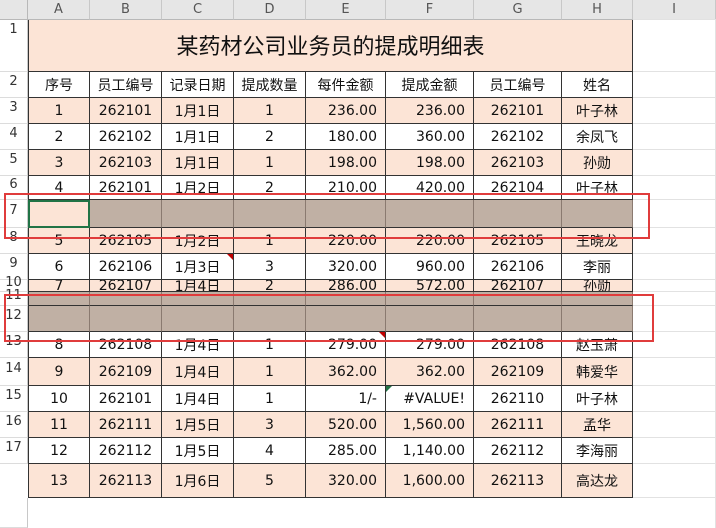  Describe the element at coordinates (430, 10) in the screenshot. I see `column-header-f: F` at that location.